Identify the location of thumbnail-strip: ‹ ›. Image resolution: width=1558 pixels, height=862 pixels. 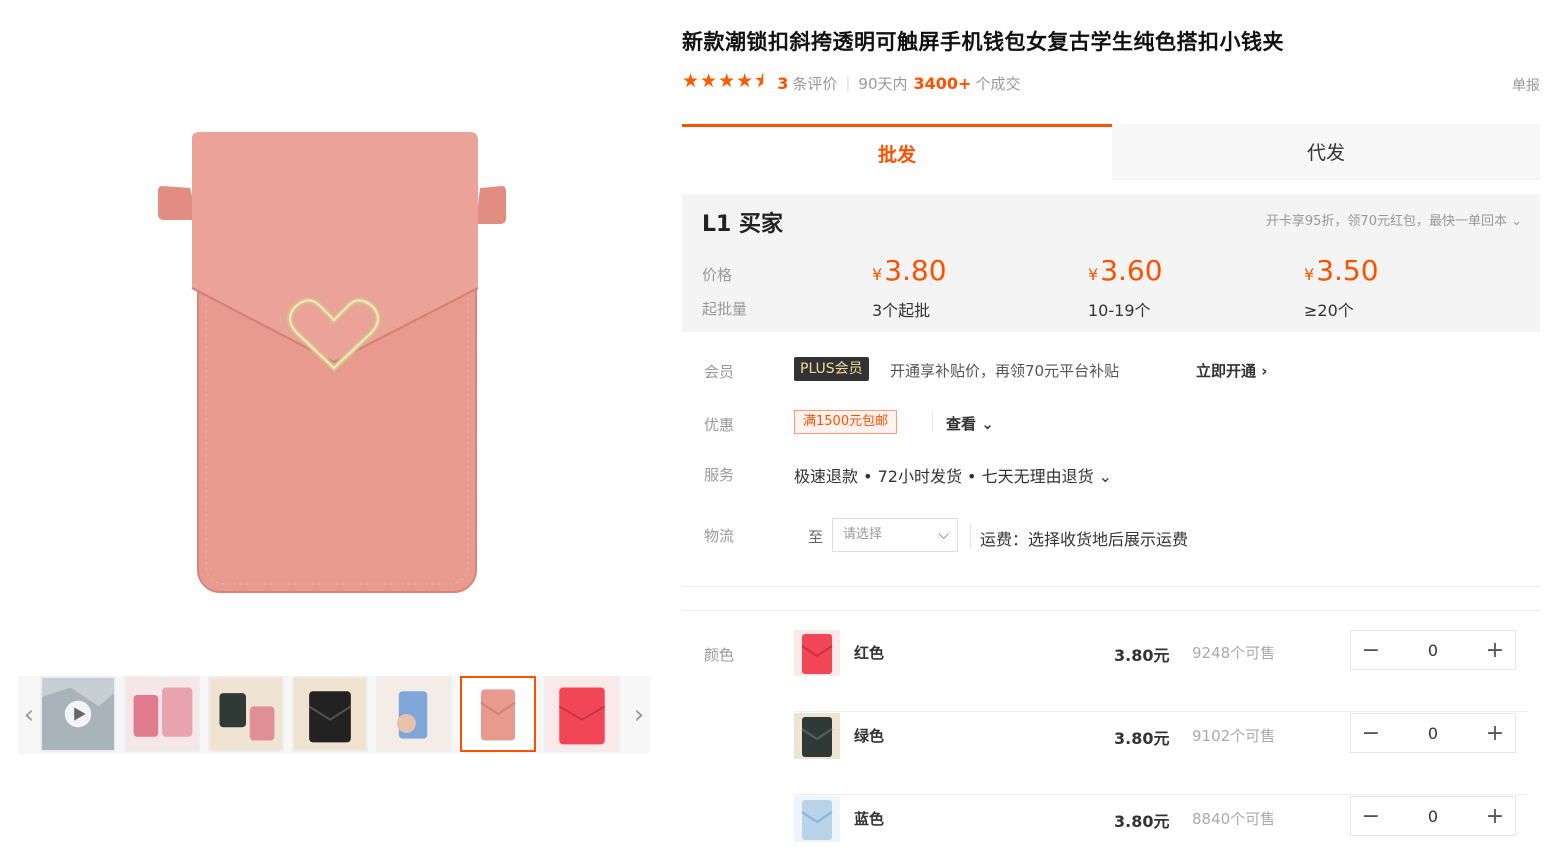
(334, 715).